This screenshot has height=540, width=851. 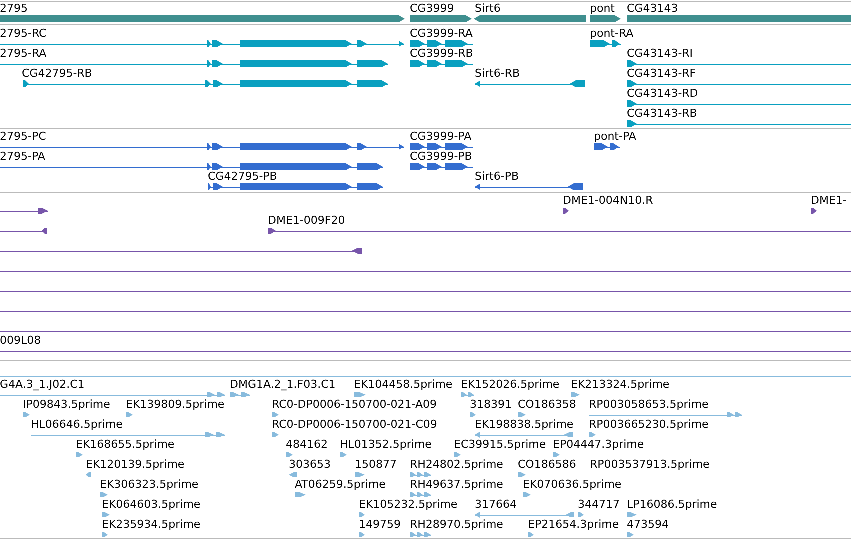 What do you see at coordinates (386, 444) in the screenshot?
I see `feature-label: HL01352.5prime` at bounding box center [386, 444].